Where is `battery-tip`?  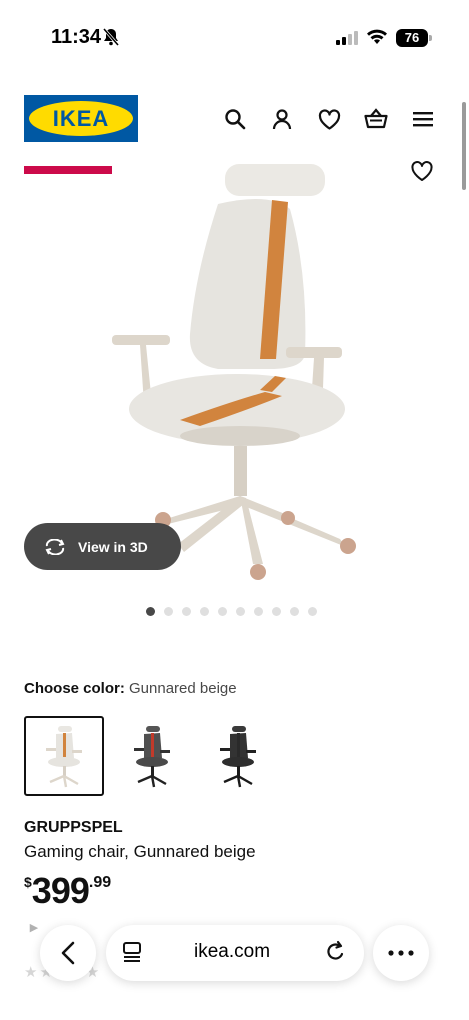 battery-tip is located at coordinates (430, 38).